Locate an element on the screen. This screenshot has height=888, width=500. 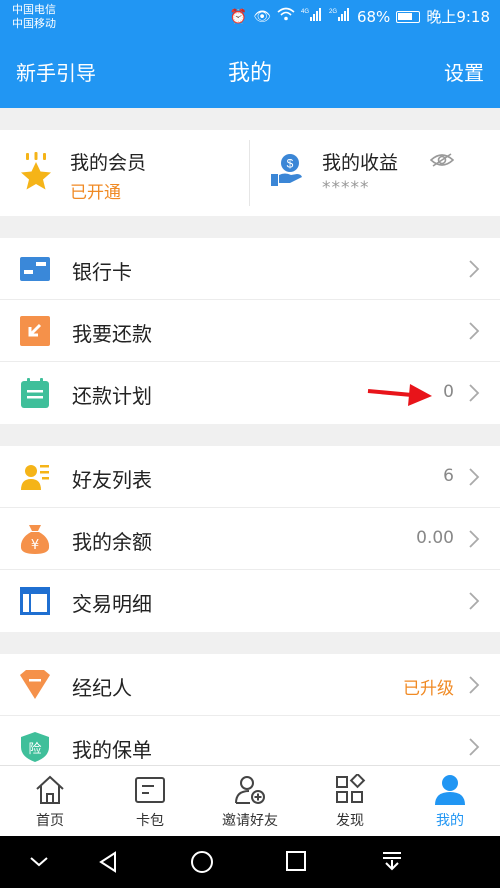
bottom-tab-bar: 首页 卡包 邀请好友 发现 我的 is located at coordinates (250, 800).